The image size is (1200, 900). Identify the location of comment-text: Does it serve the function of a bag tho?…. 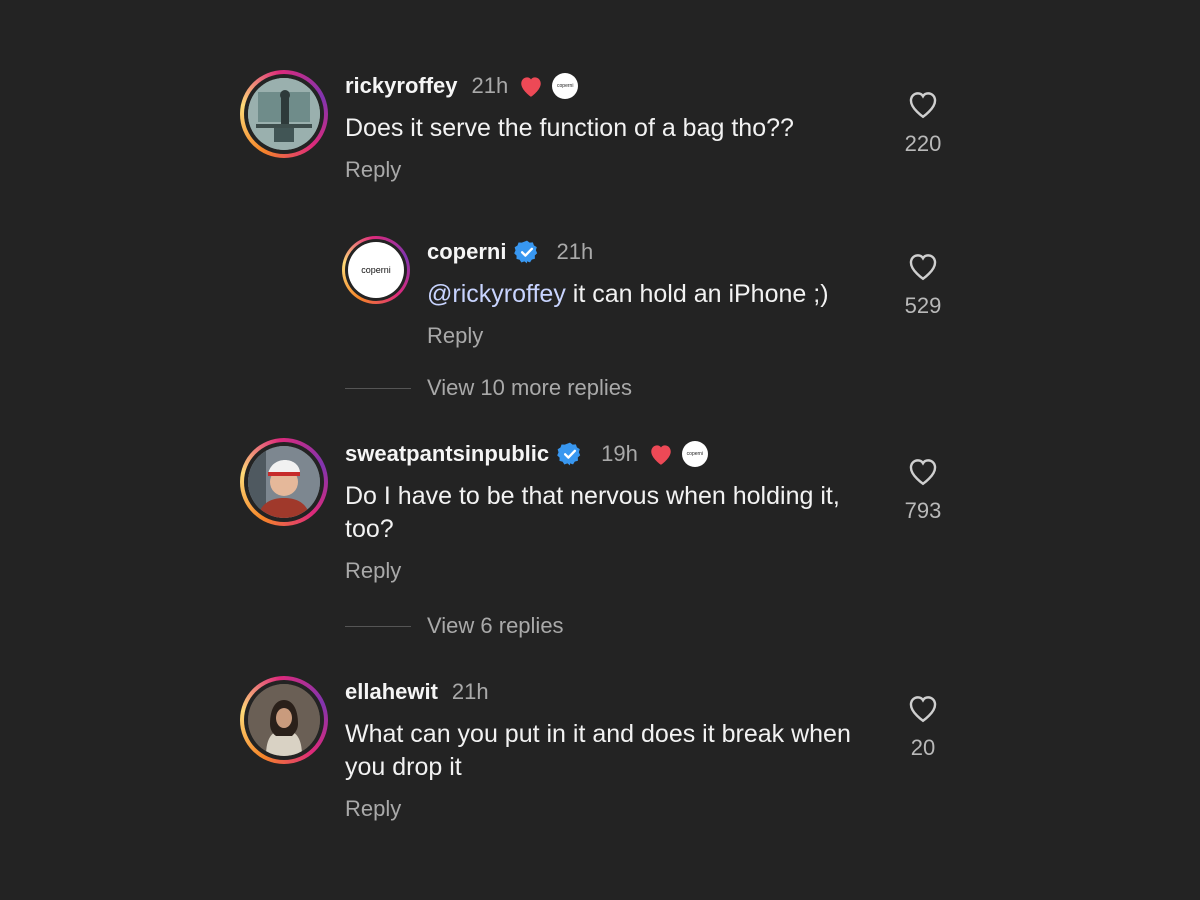
(569, 128).